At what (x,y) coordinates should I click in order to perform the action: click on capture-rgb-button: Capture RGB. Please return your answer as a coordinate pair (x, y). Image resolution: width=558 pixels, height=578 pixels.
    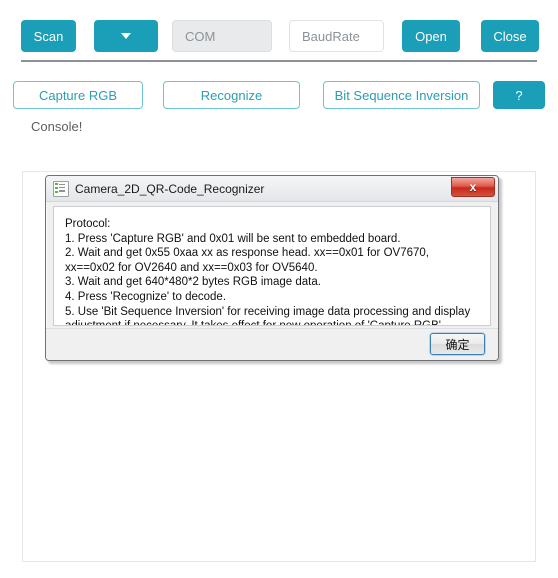
    Looking at the image, I should click on (78, 95).